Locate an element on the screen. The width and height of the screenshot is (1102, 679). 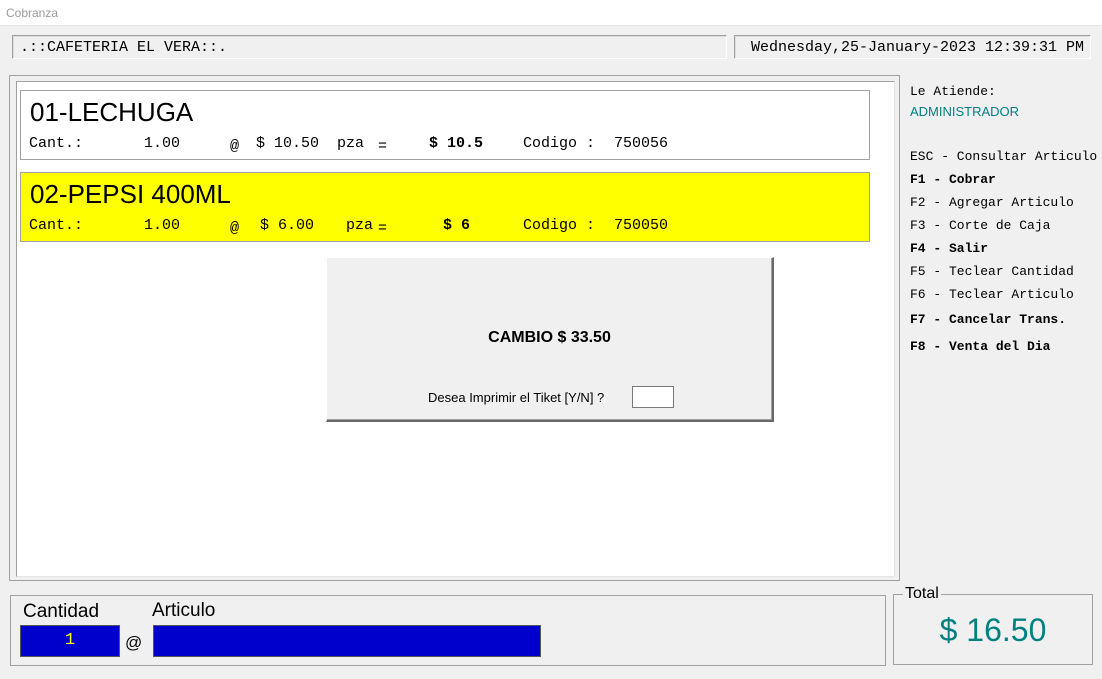
item-total: $ 10.5 is located at coordinates (456, 143).